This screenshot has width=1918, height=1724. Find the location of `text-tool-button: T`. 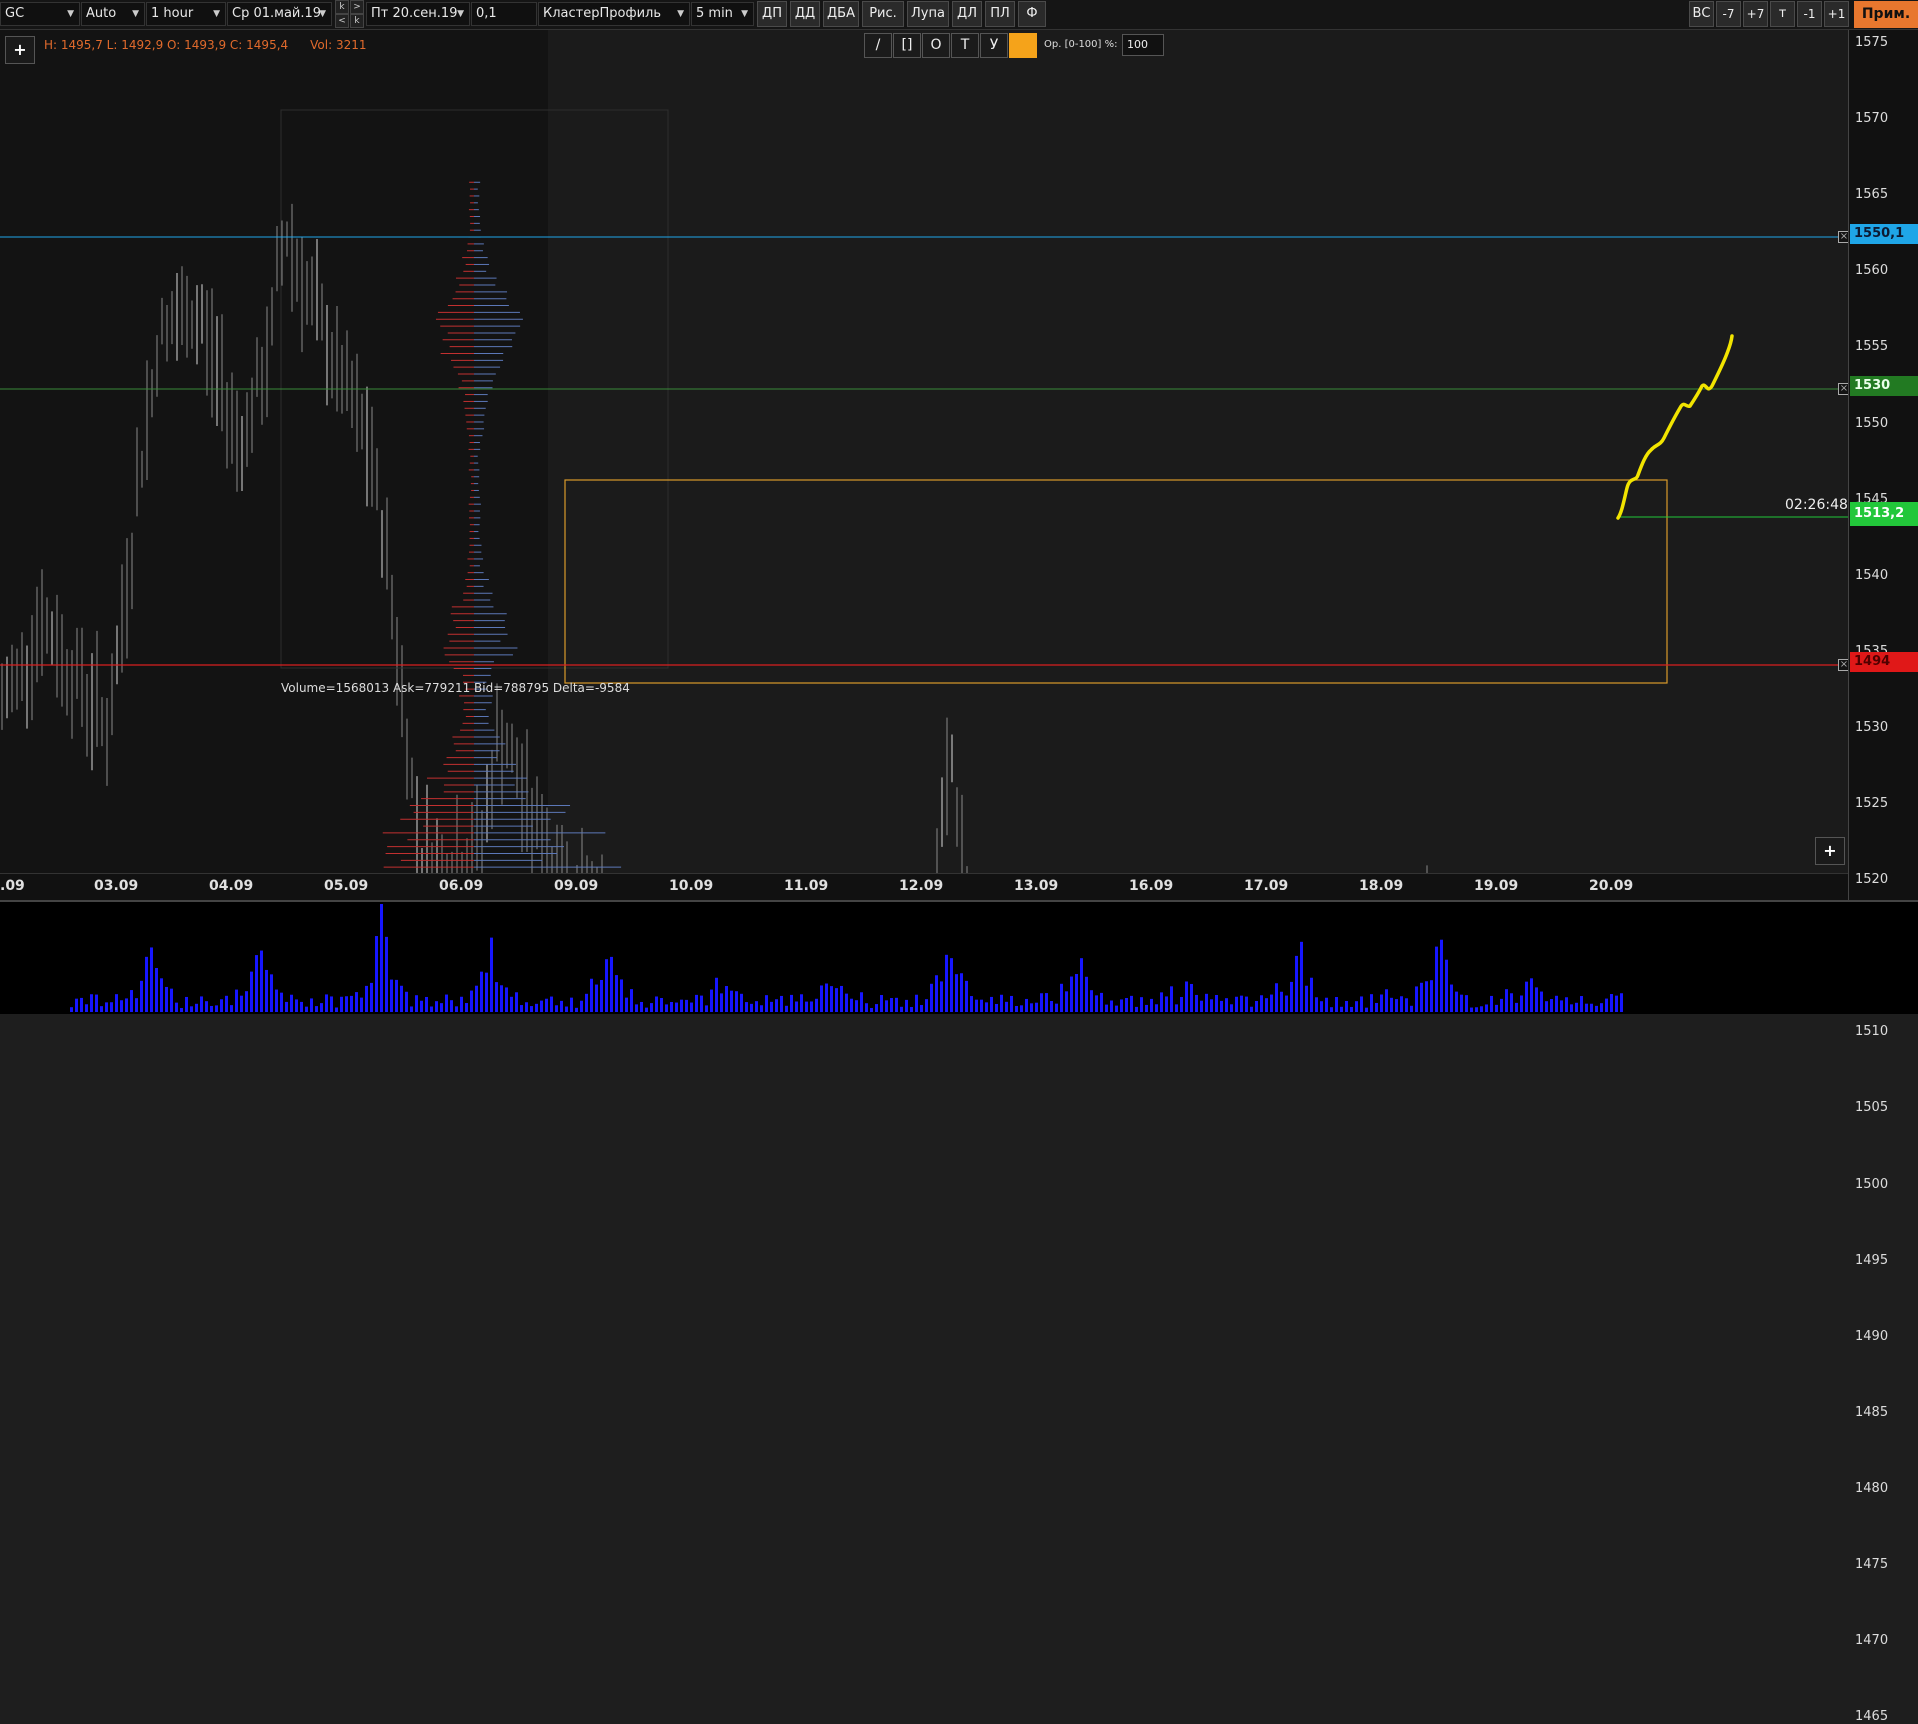

text-tool-button: T is located at coordinates (965, 45).